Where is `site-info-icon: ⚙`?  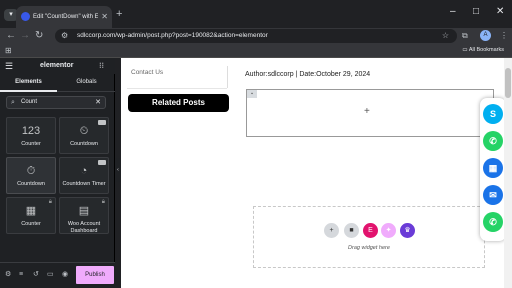 site-info-icon: ⚙ is located at coordinates (64, 36).